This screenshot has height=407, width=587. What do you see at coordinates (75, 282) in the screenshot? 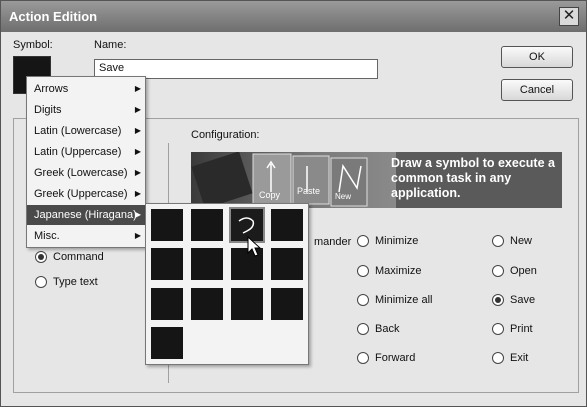
I see `radio-label: Type text` at bounding box center [75, 282].